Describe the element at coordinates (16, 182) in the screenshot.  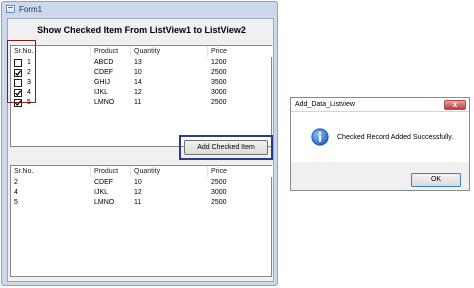
I see `cell-sr: 2` at that location.